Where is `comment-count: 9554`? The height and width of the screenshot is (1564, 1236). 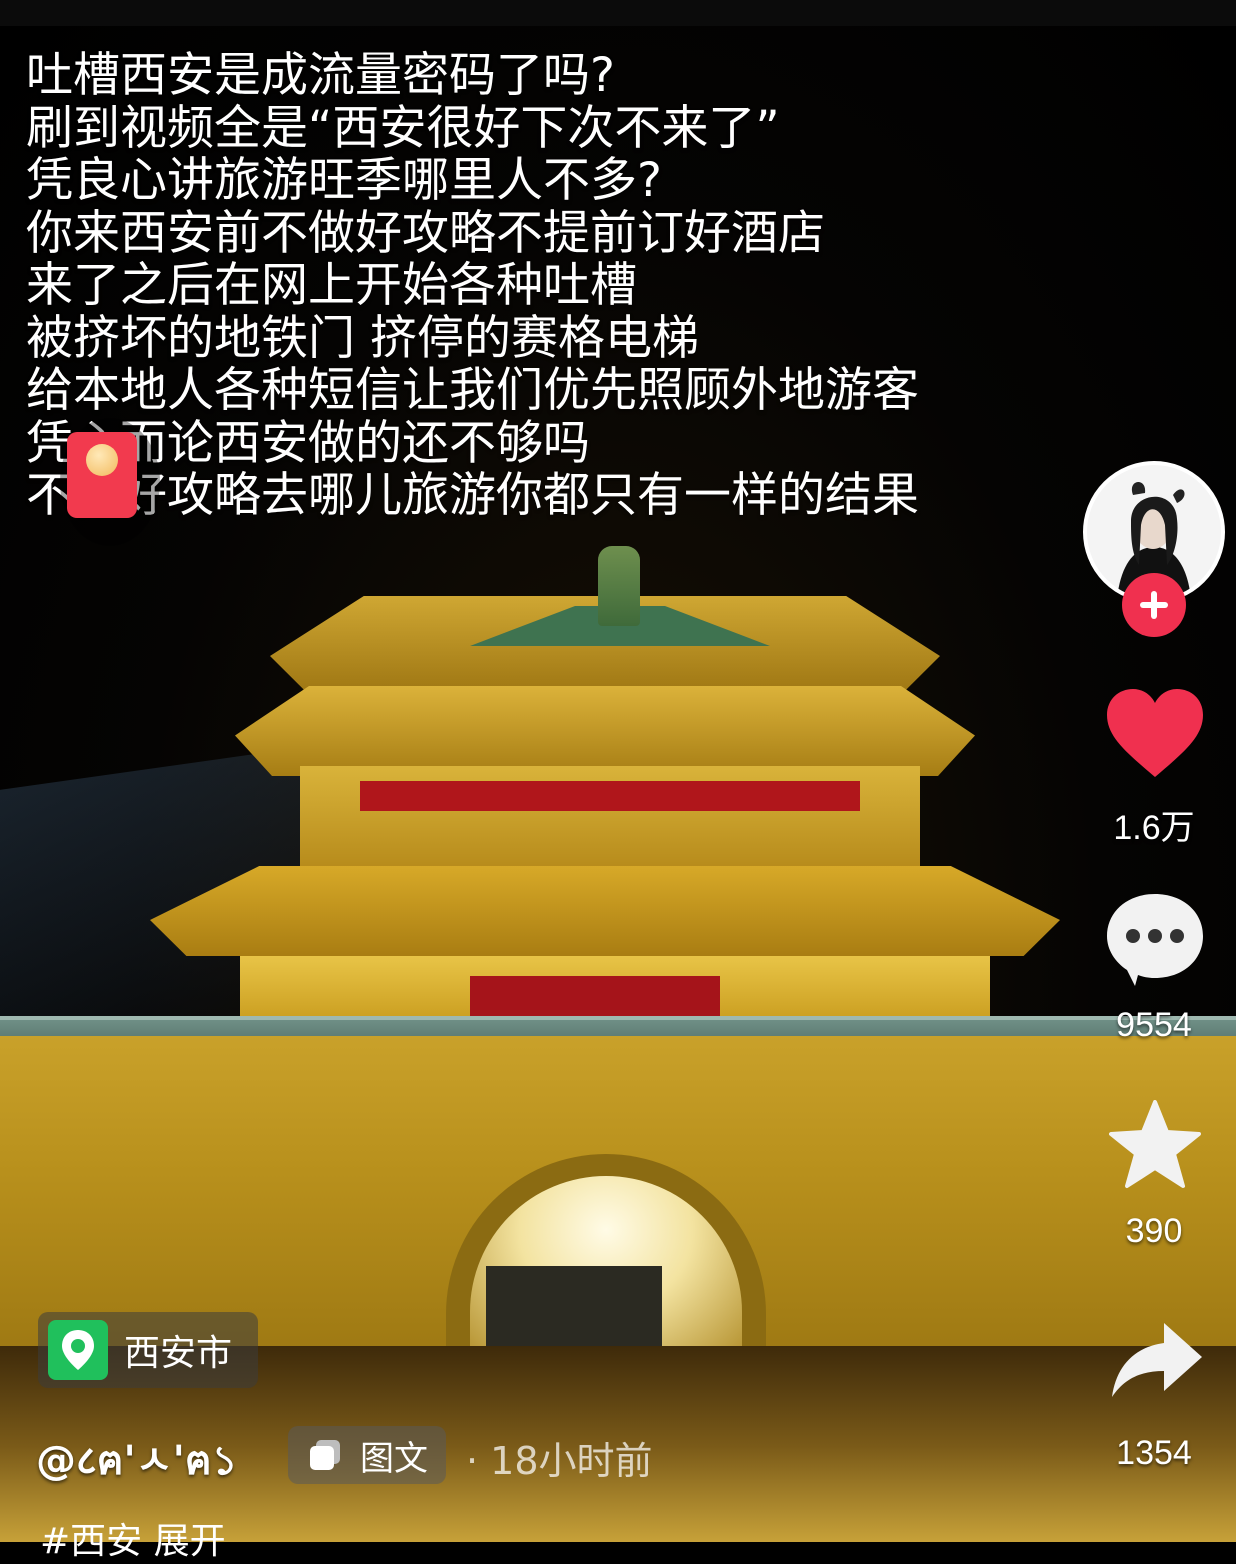
comment-count: 9554 is located at coordinates (1154, 1025).